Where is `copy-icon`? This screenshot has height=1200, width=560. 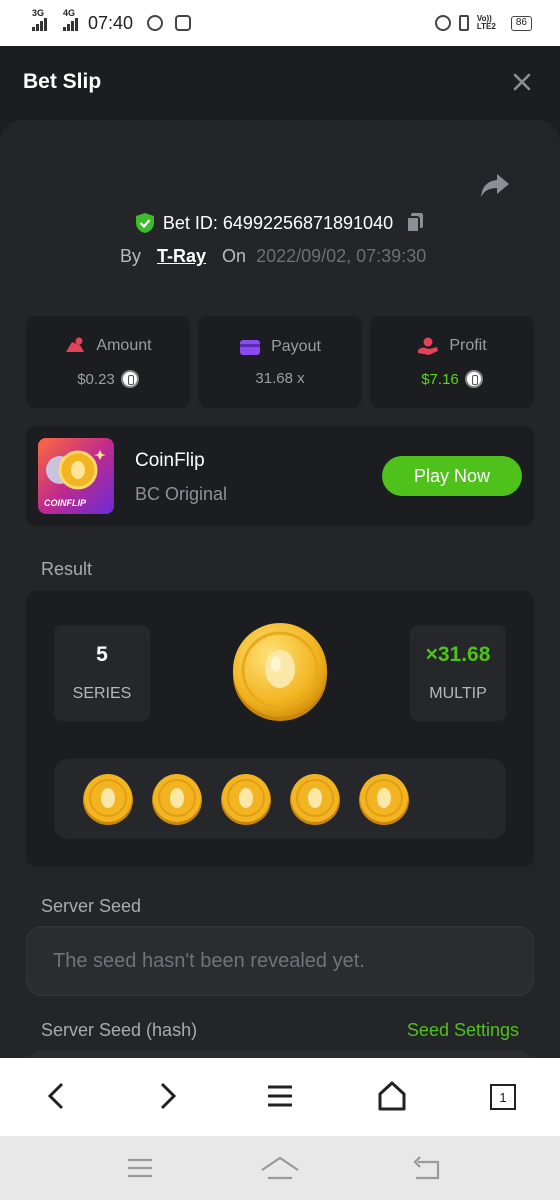 copy-icon is located at coordinates (415, 223).